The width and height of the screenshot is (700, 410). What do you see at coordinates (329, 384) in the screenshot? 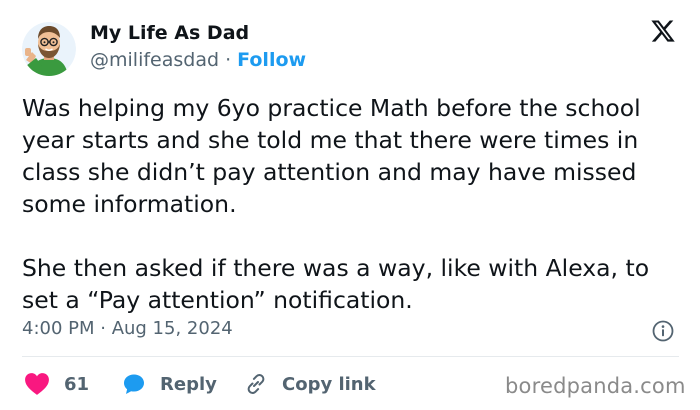
I see `copy-link-label: Copy link` at bounding box center [329, 384].